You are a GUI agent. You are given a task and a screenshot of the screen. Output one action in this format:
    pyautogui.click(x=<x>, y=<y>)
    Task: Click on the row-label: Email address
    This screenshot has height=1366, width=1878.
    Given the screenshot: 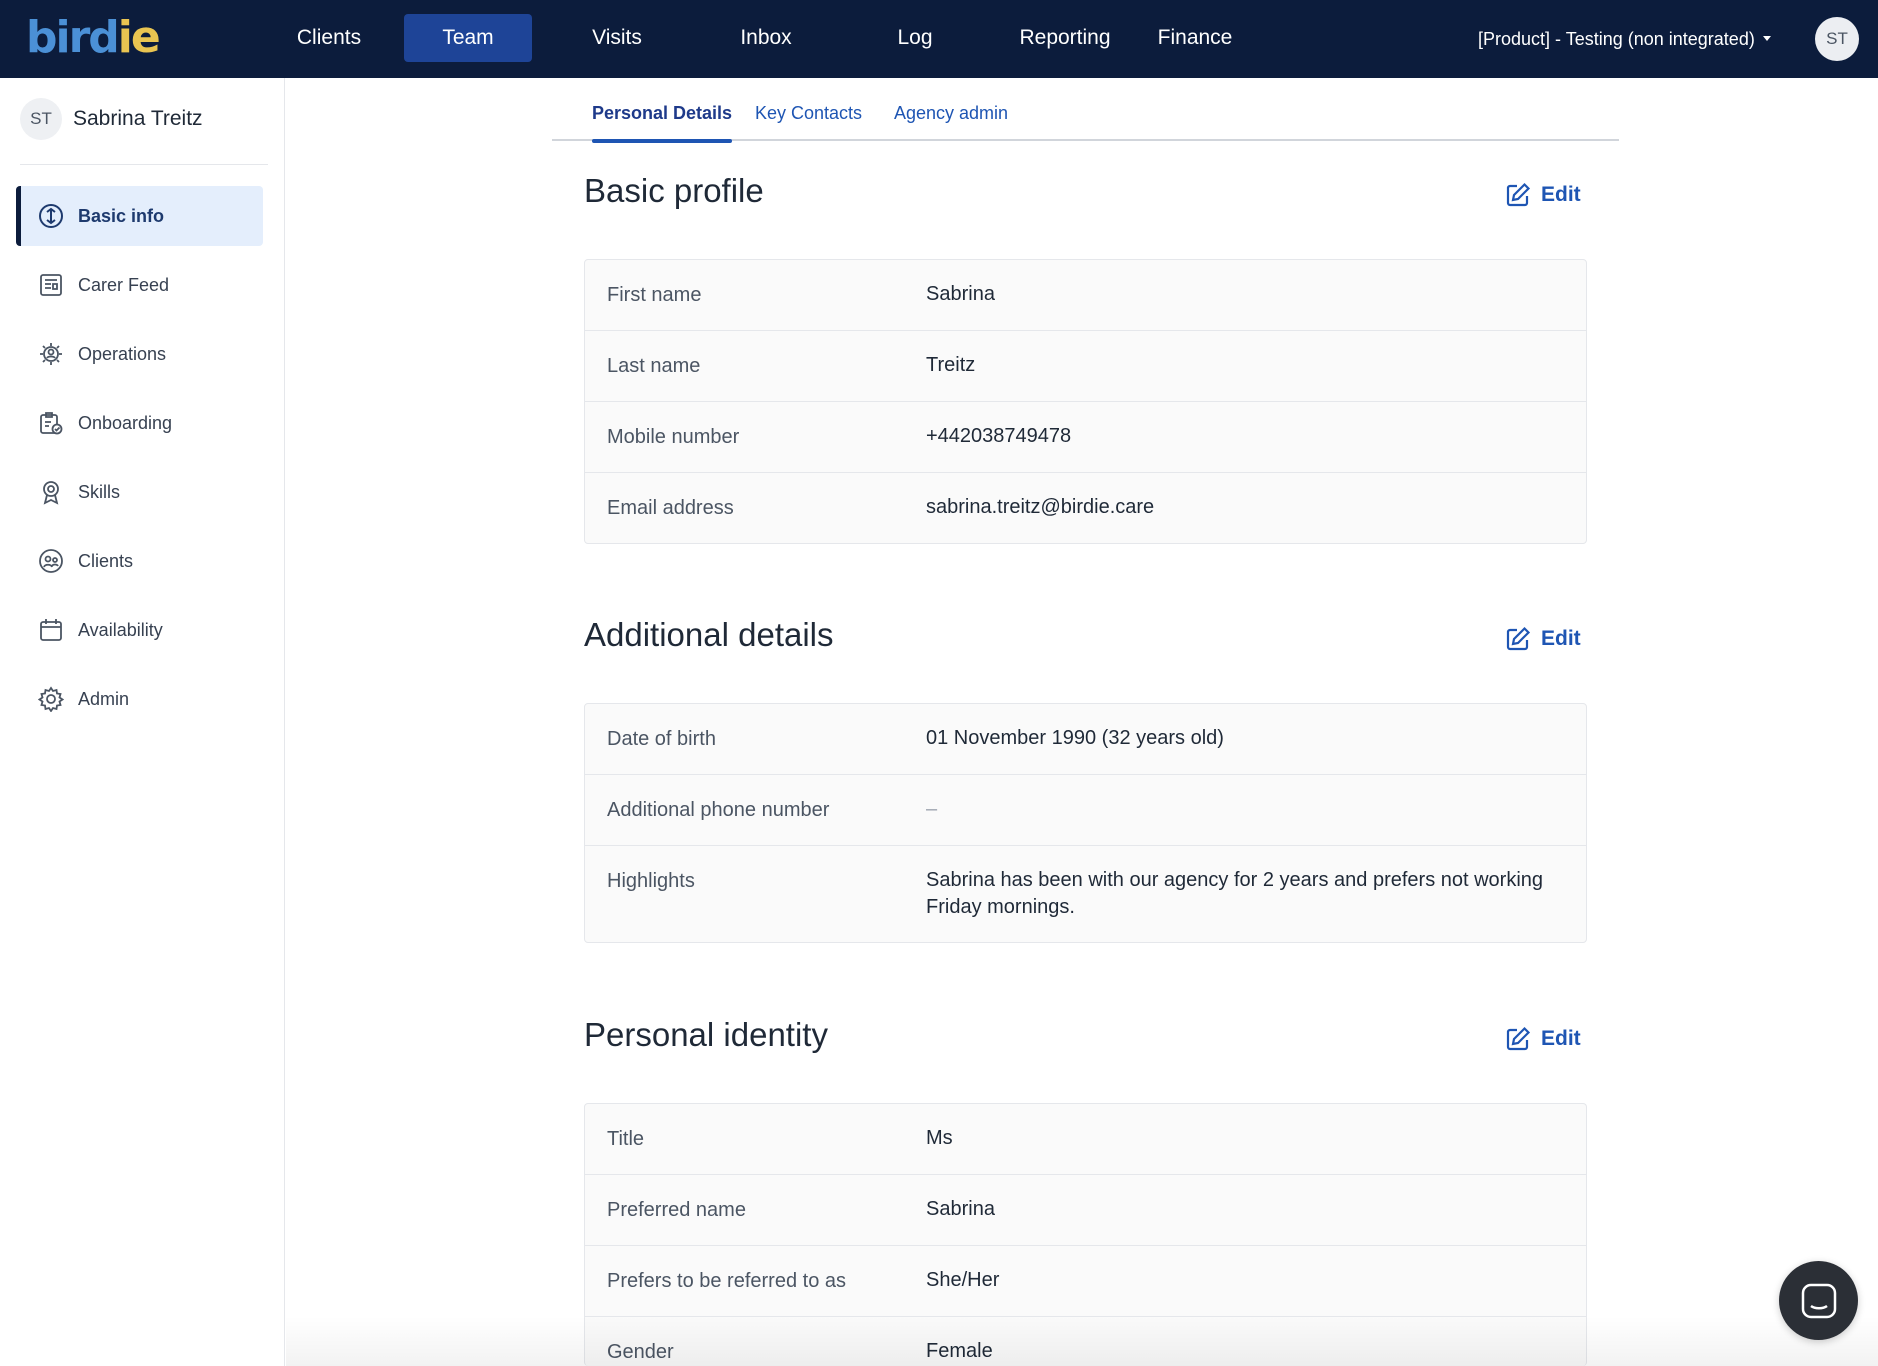 What is the action you would take?
    pyautogui.click(x=670, y=508)
    